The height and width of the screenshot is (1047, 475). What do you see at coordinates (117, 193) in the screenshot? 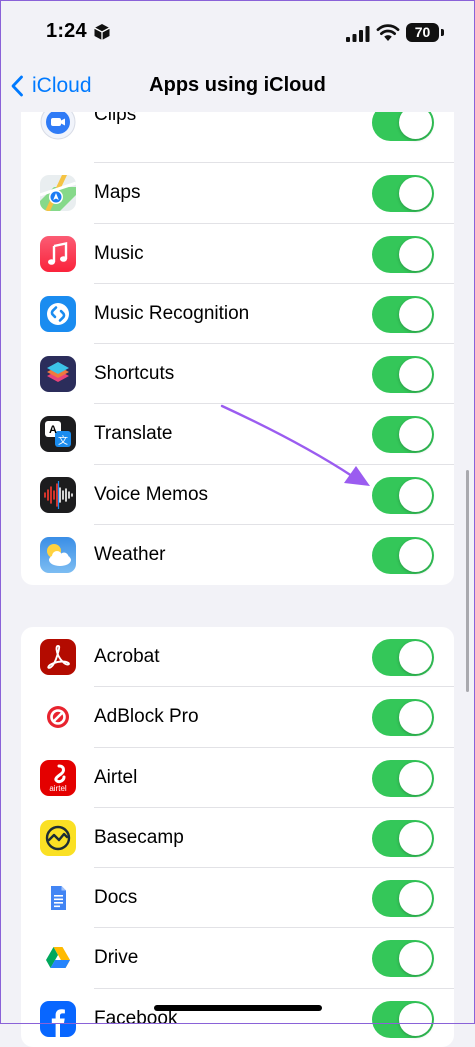
I see `row-label: Maps` at bounding box center [117, 193].